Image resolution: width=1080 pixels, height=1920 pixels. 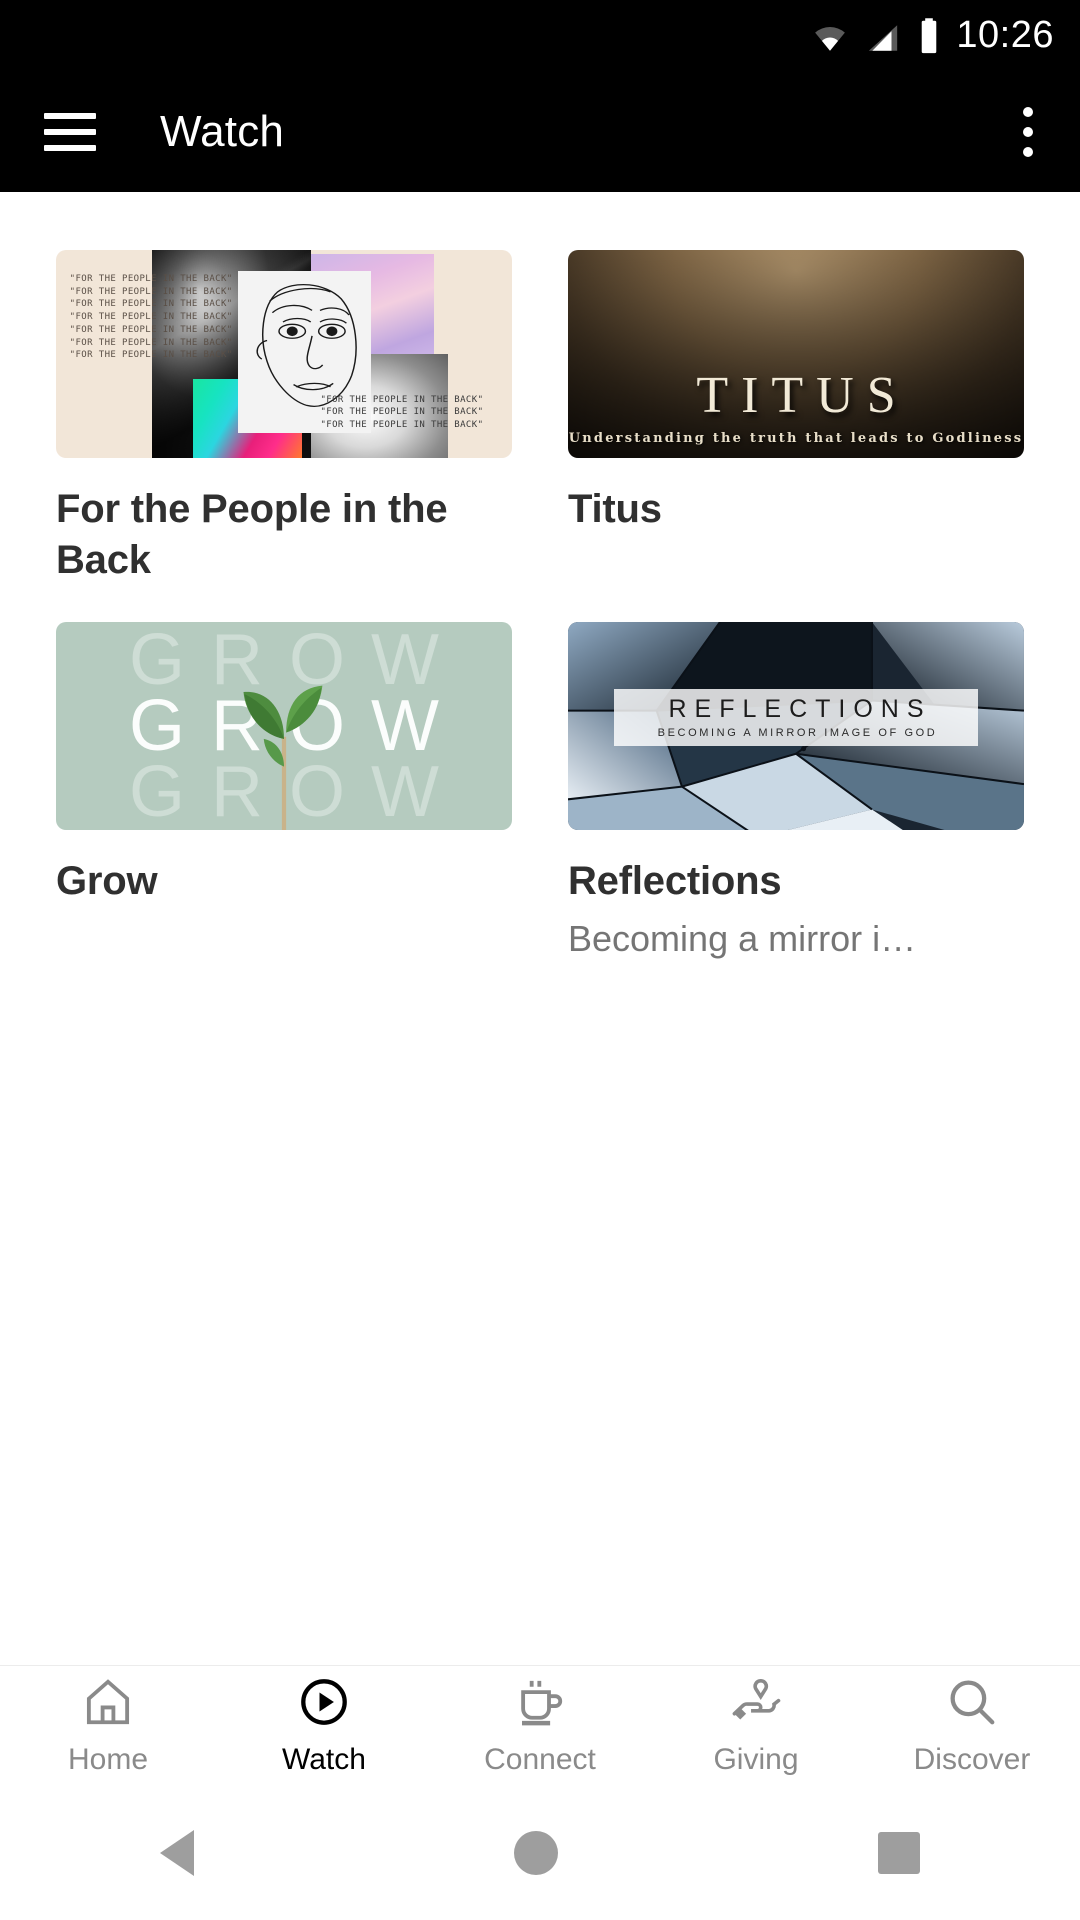 I want to click on cellular-signal-icon, so click(x=883, y=38).